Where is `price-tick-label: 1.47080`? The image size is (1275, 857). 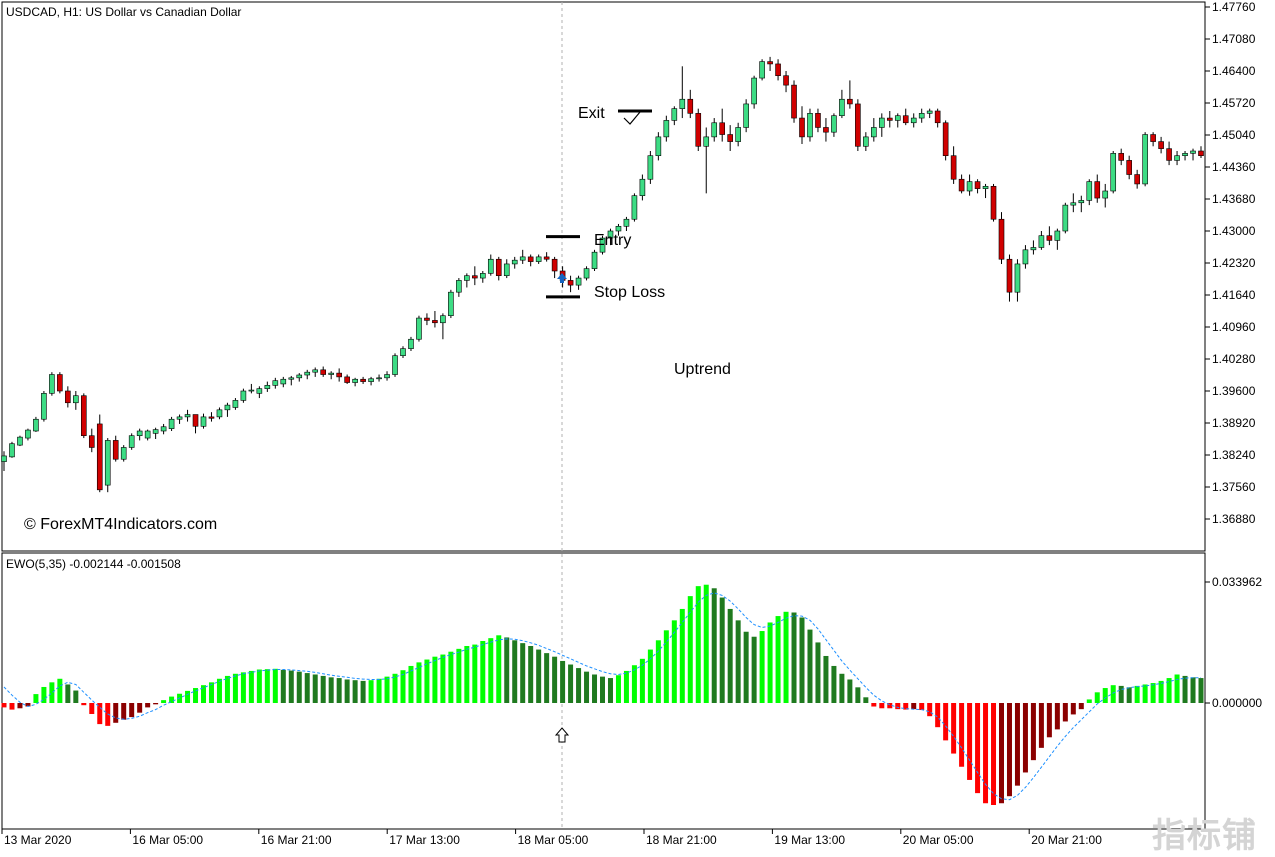 price-tick-label: 1.47080 is located at coordinates (1234, 39).